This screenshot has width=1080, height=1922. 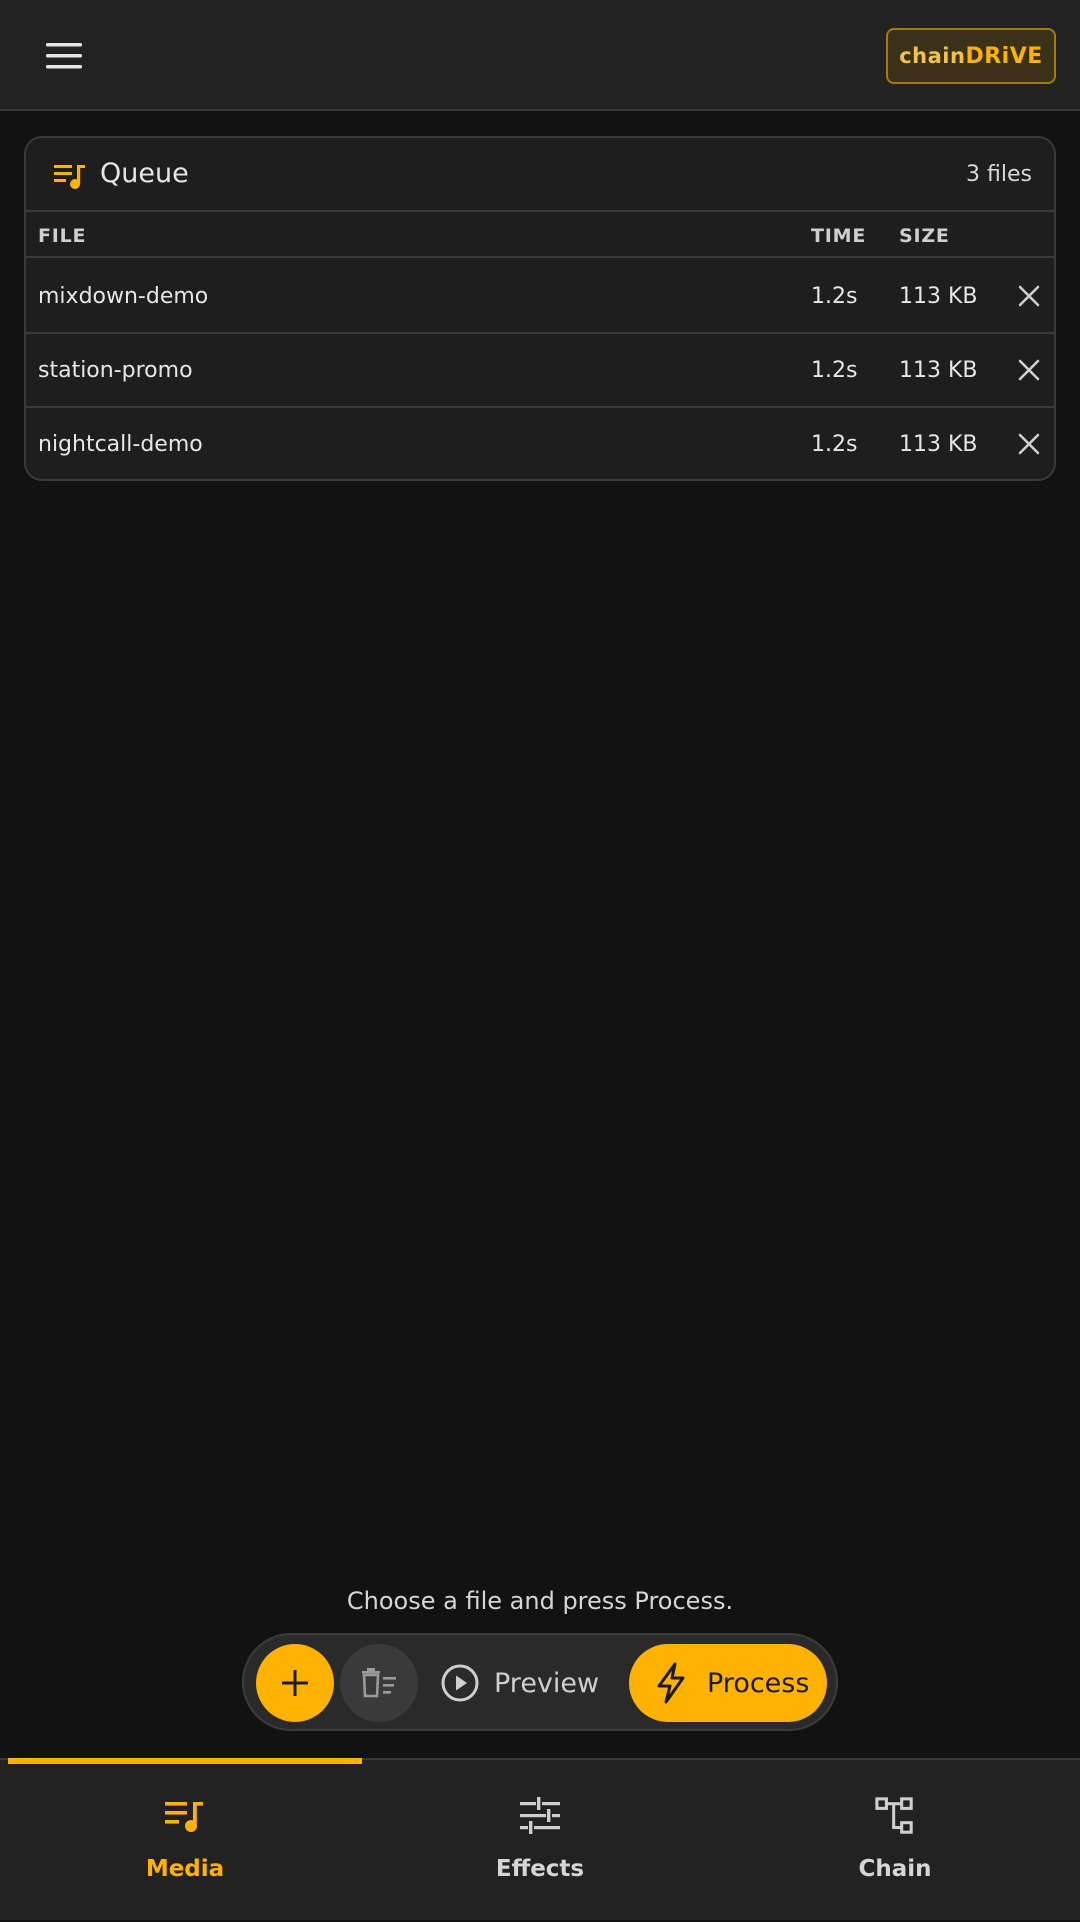 I want to click on nav-label-media: Media, so click(x=185, y=1869).